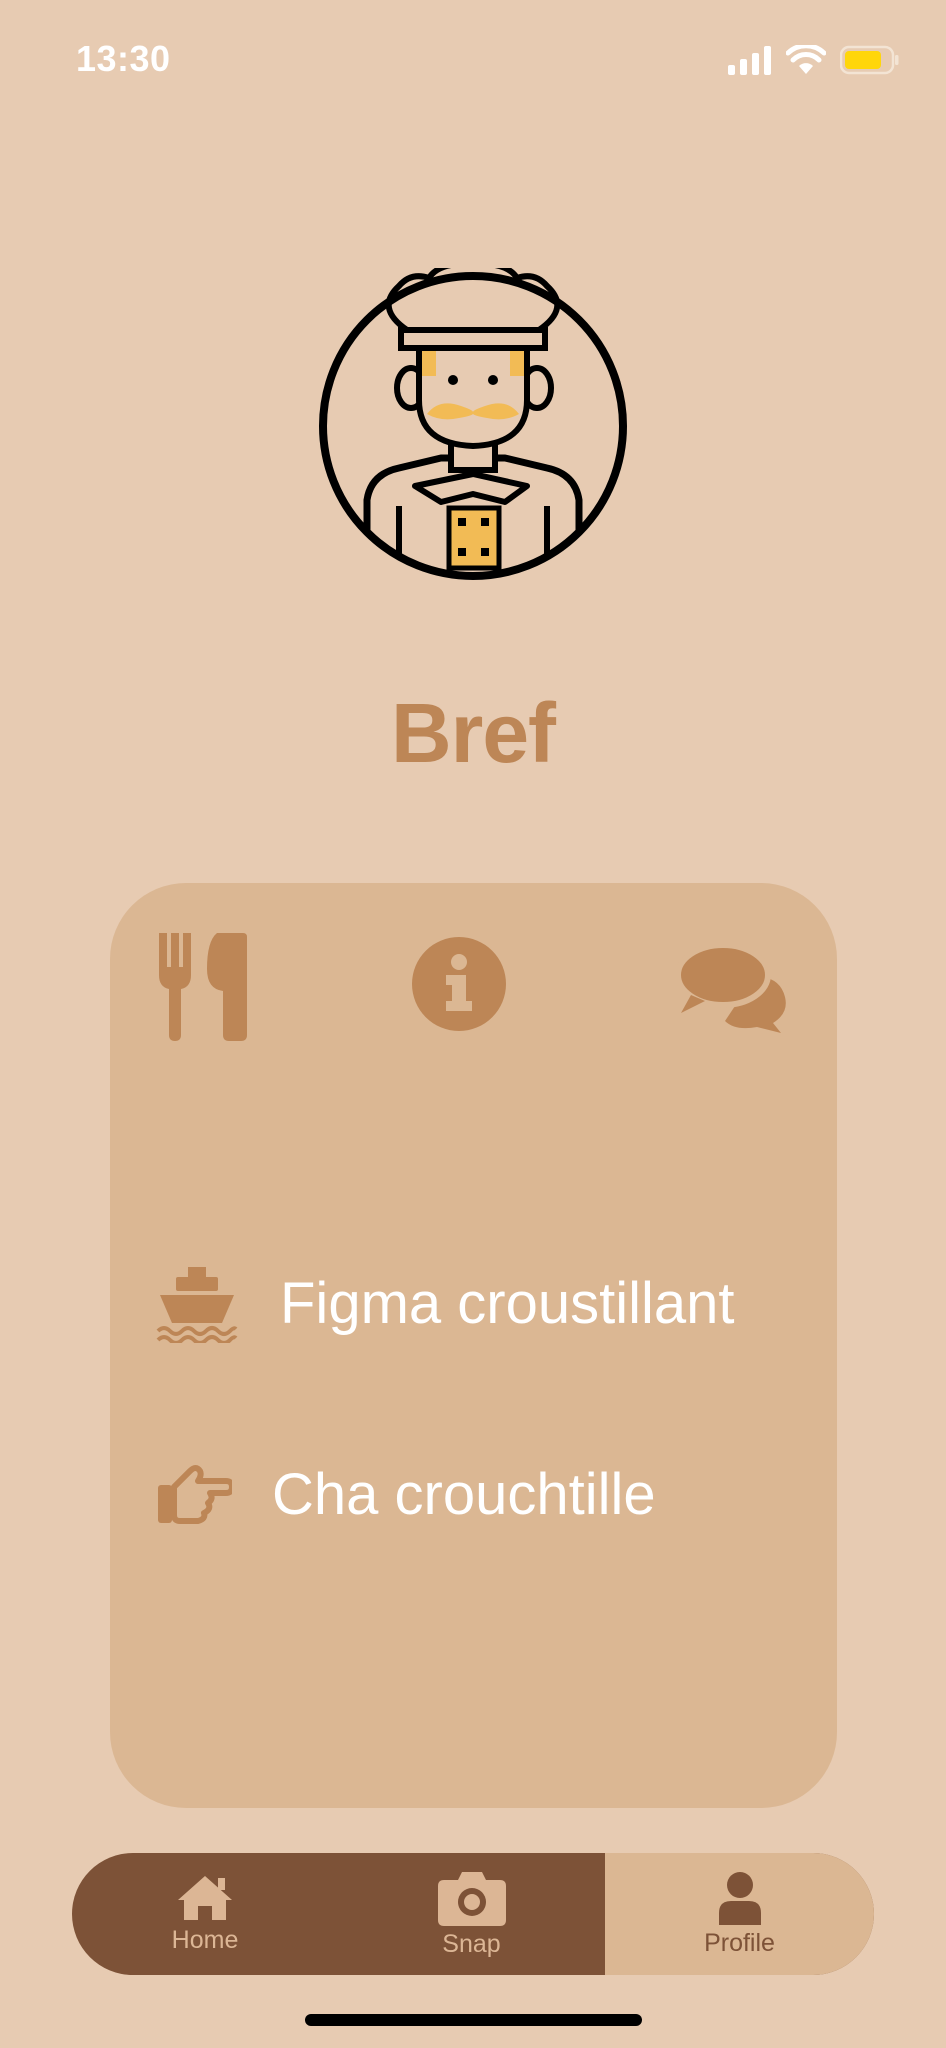 The image size is (946, 2048). I want to click on wifi-icon, so click(806, 59).